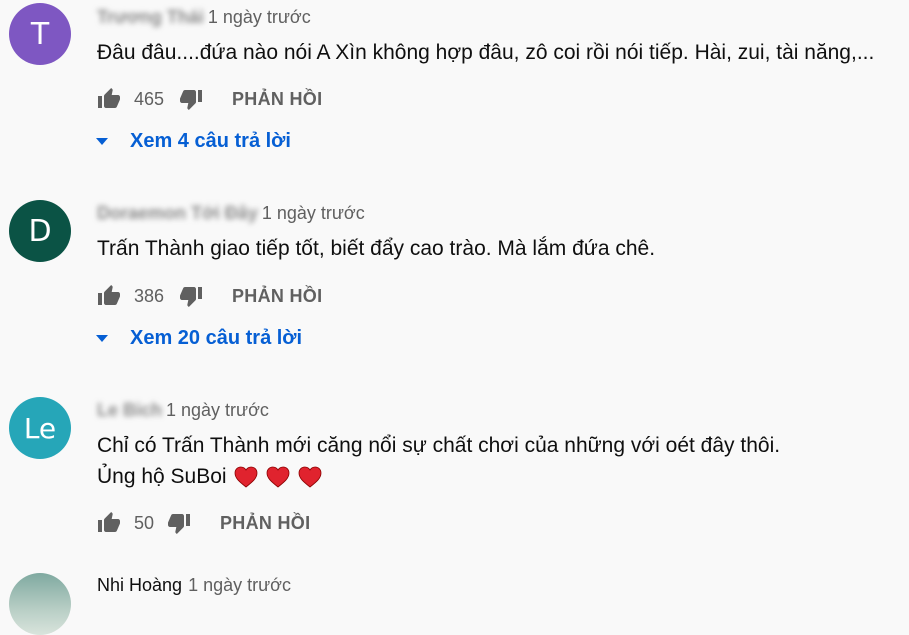  What do you see at coordinates (210, 141) in the screenshot?
I see `view-replies-label: Xem 4 câu trả lời` at bounding box center [210, 141].